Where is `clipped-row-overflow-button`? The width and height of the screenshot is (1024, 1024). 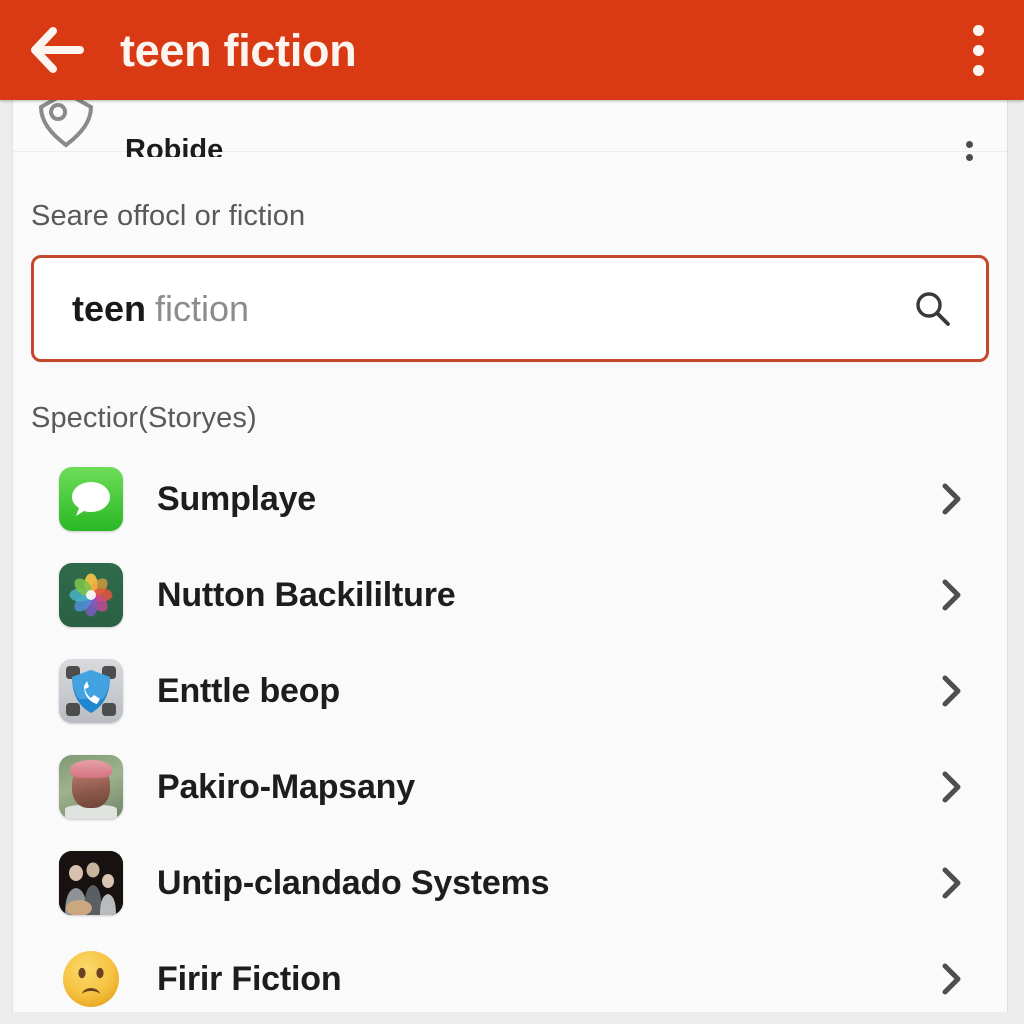 clipped-row-overflow-button is located at coordinates (969, 151).